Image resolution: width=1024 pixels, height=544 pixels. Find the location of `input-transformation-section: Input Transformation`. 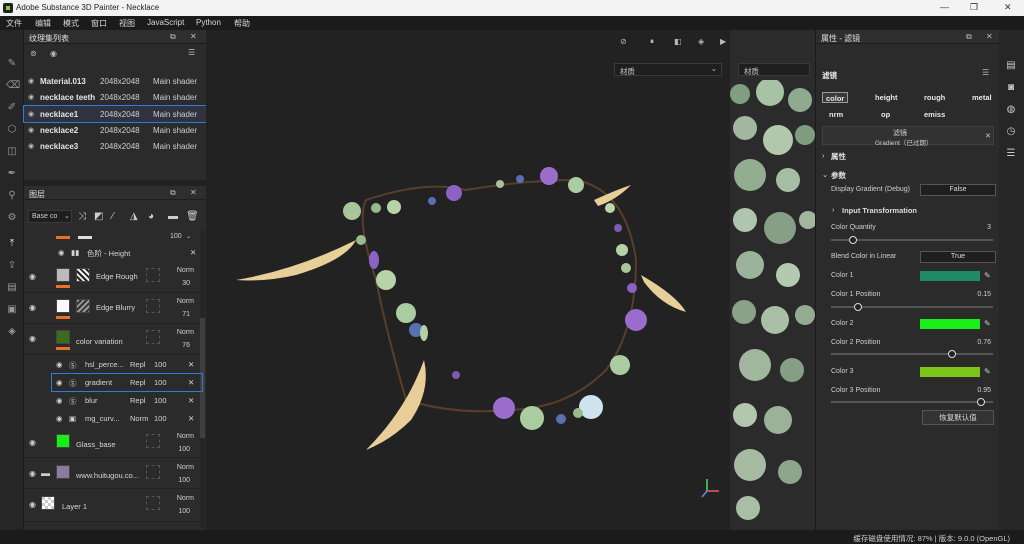

input-transformation-section: Input Transformation is located at coordinates (879, 210).